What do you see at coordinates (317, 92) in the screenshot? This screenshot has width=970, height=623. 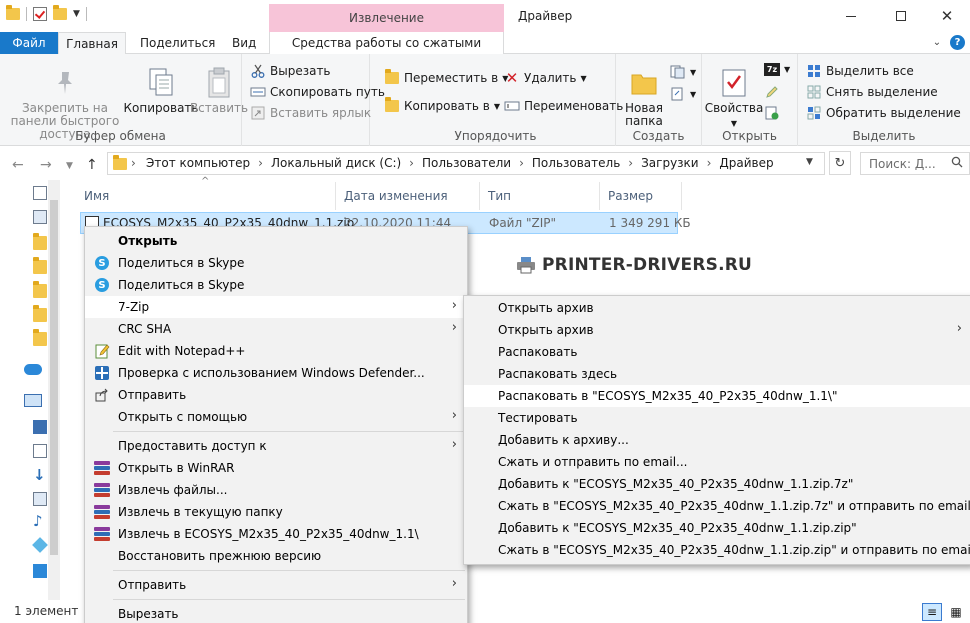 I see `copy-path-button: Скопировать путь` at bounding box center [317, 92].